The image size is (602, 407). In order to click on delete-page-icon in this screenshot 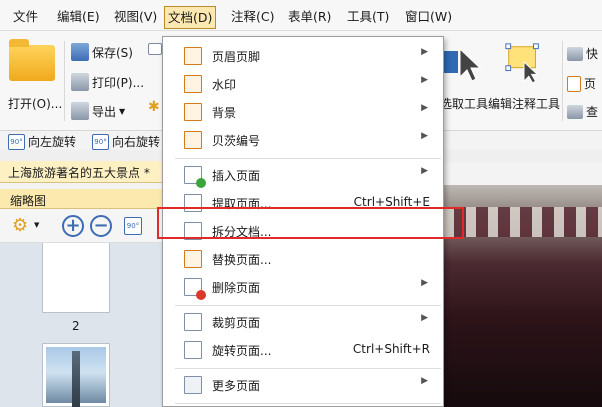, I will do `click(195, 289)`.